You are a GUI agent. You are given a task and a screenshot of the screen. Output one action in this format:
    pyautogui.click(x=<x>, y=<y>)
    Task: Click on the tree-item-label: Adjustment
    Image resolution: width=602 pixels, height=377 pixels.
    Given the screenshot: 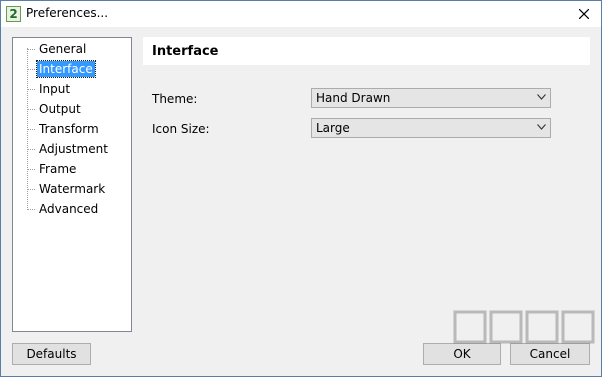 What is the action you would take?
    pyautogui.click(x=73, y=149)
    